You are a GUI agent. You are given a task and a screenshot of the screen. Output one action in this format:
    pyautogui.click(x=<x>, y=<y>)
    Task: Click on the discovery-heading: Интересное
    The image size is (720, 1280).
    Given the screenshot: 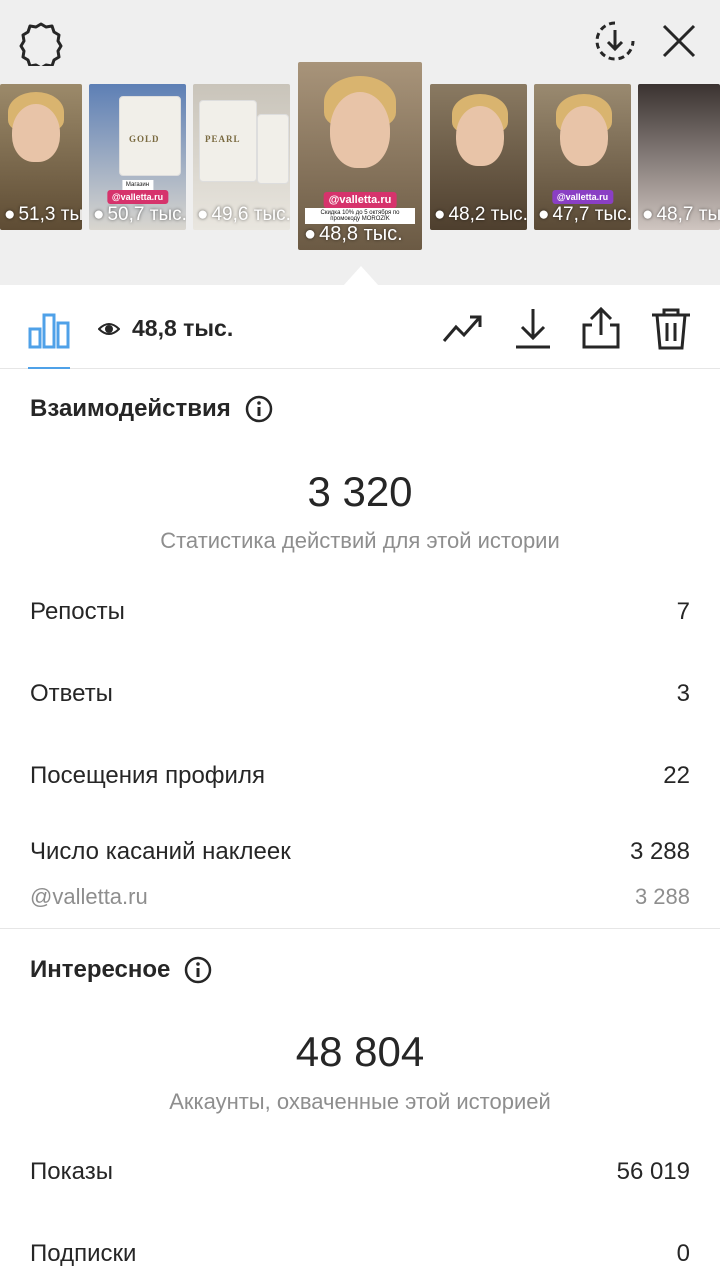 What is the action you would take?
    pyautogui.click(x=121, y=970)
    